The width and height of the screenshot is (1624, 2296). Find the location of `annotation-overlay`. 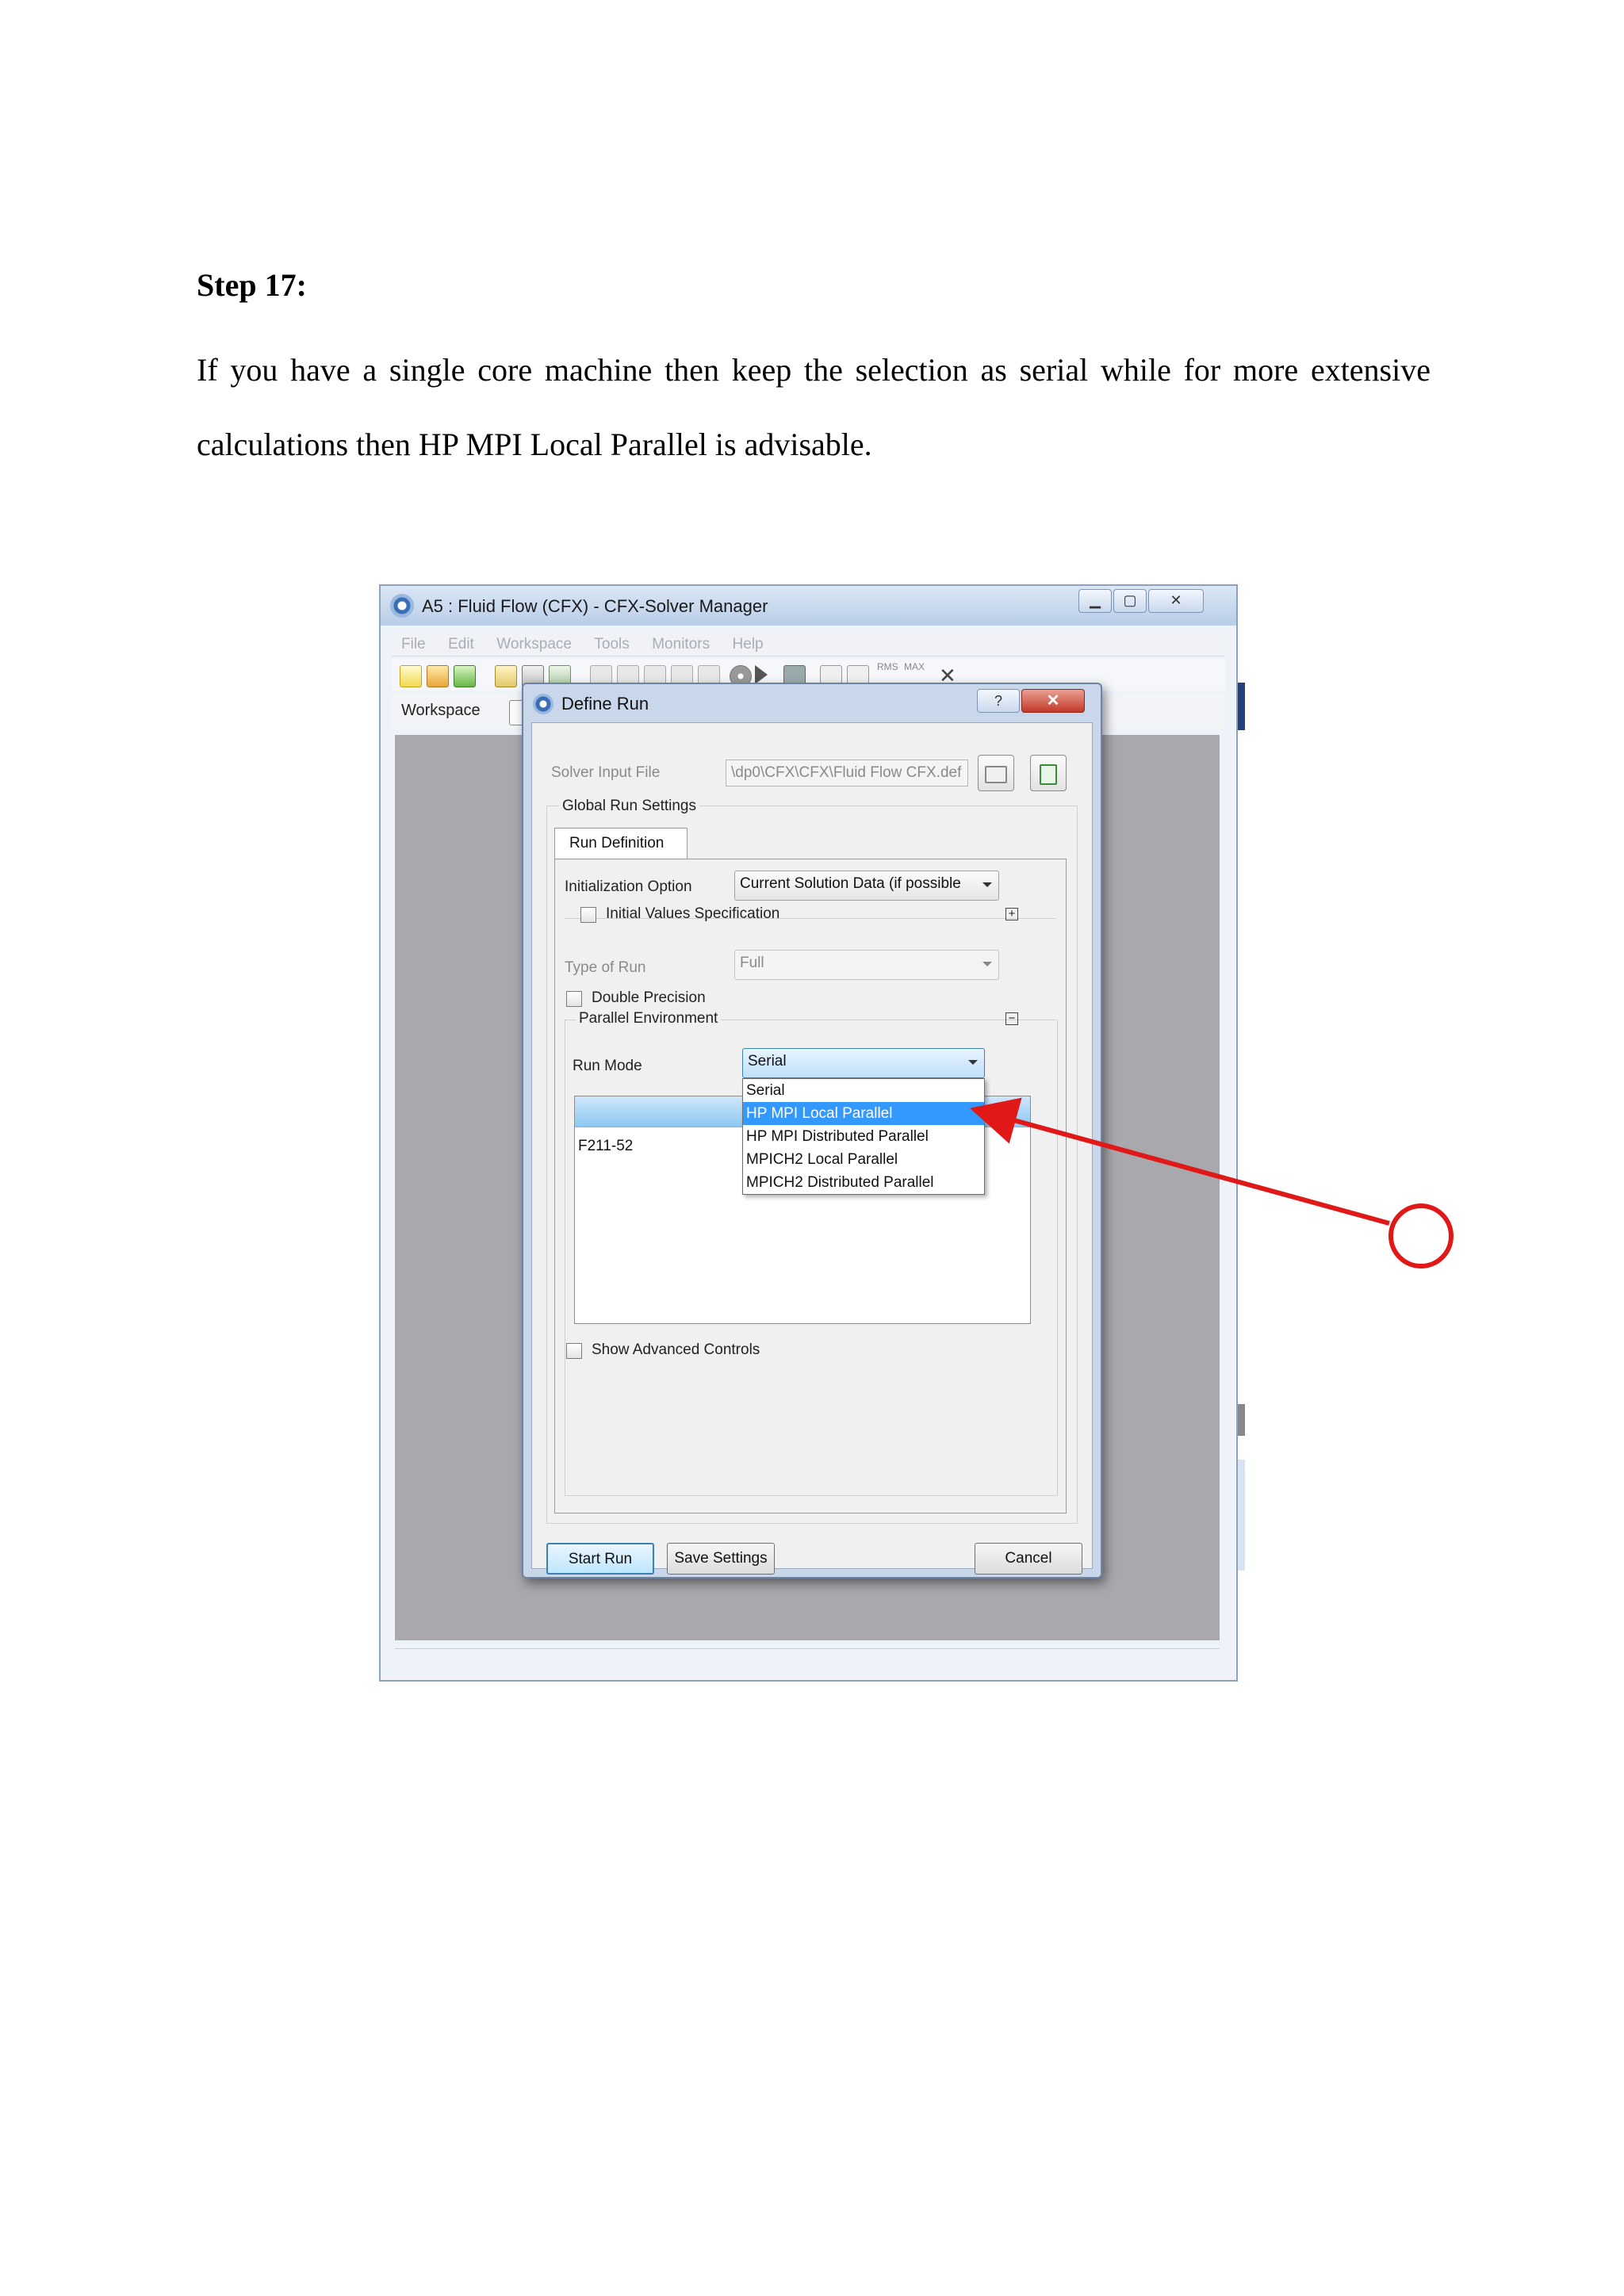

annotation-overlay is located at coordinates (1211, 1183).